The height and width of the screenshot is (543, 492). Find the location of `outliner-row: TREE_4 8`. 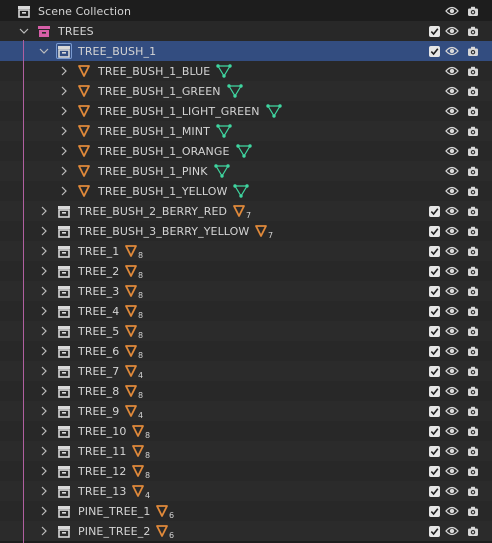

outliner-row: TREE_4 8 is located at coordinates (246, 311).